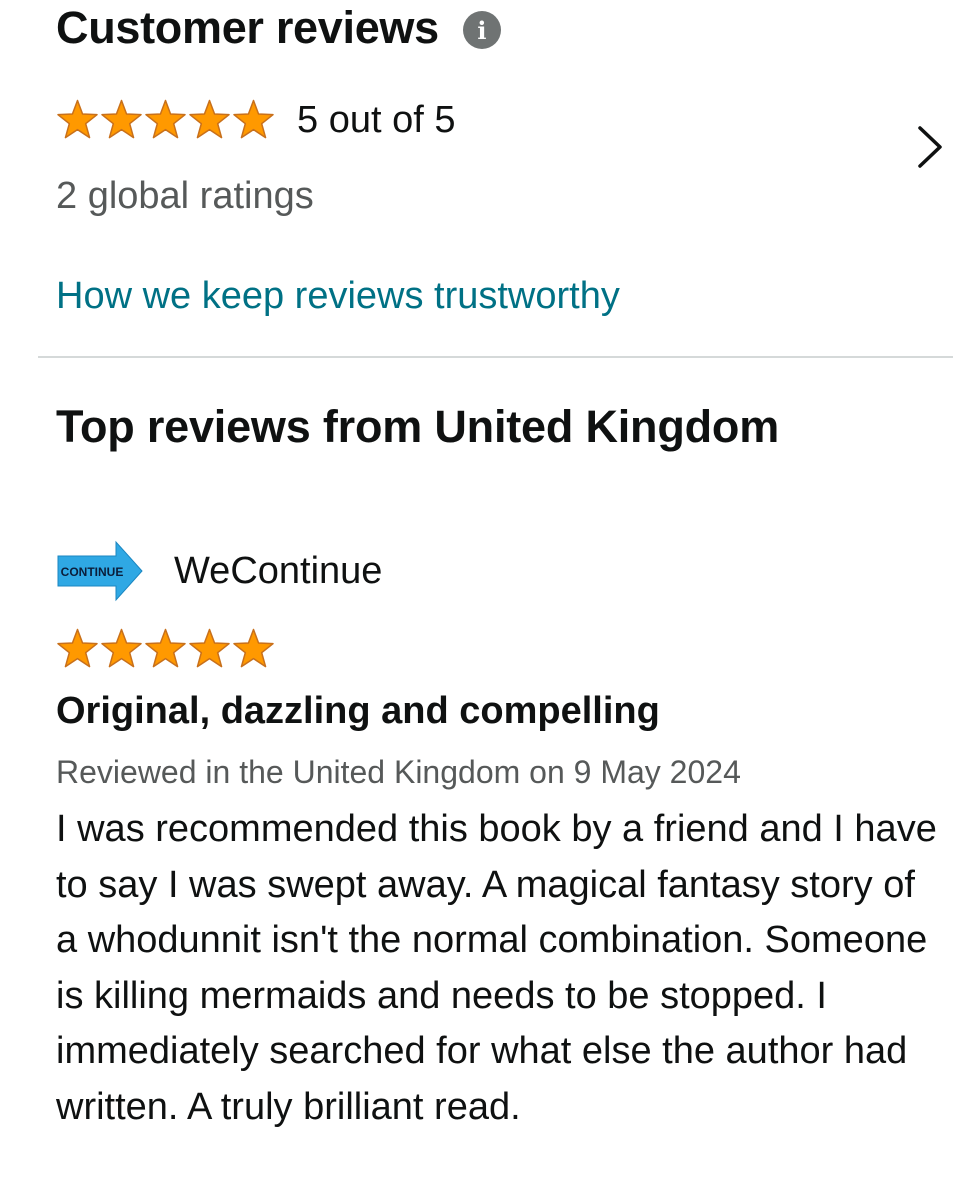 The image size is (959, 1200). What do you see at coordinates (481, 30) in the screenshot?
I see `info-icon: i` at bounding box center [481, 30].